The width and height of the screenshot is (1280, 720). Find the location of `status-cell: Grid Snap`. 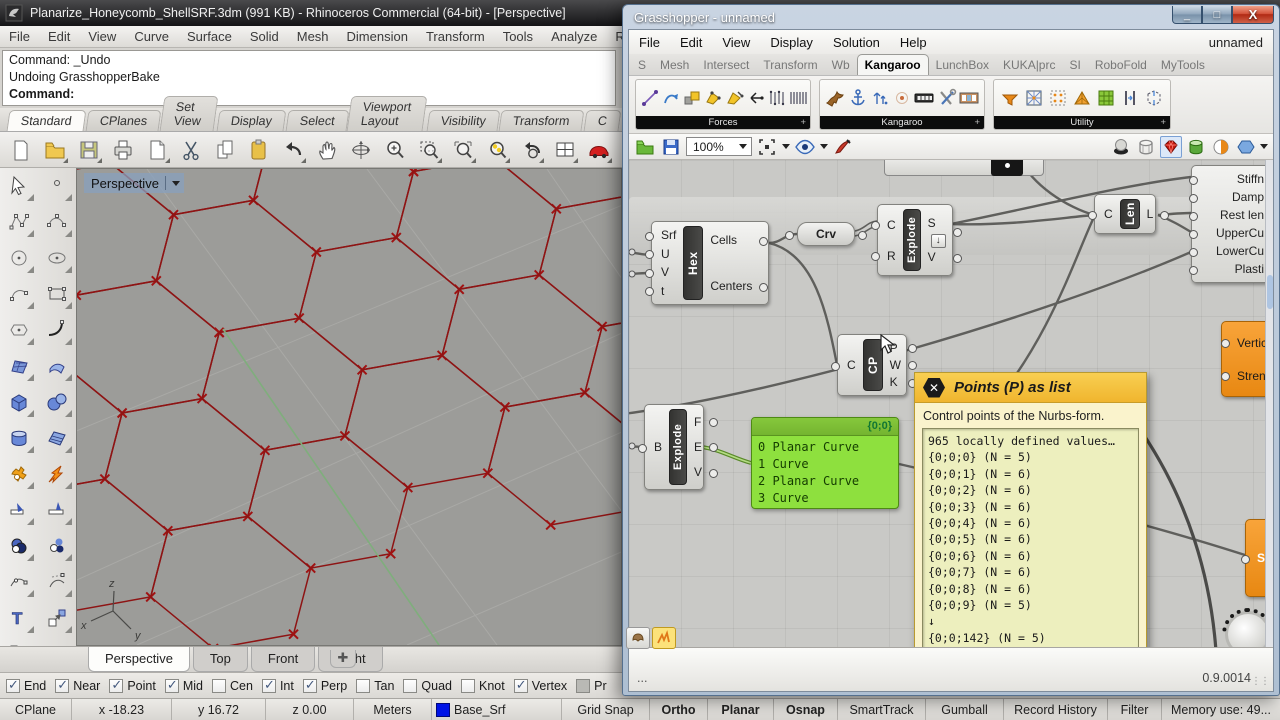

status-cell: Grid Snap is located at coordinates (606, 709).